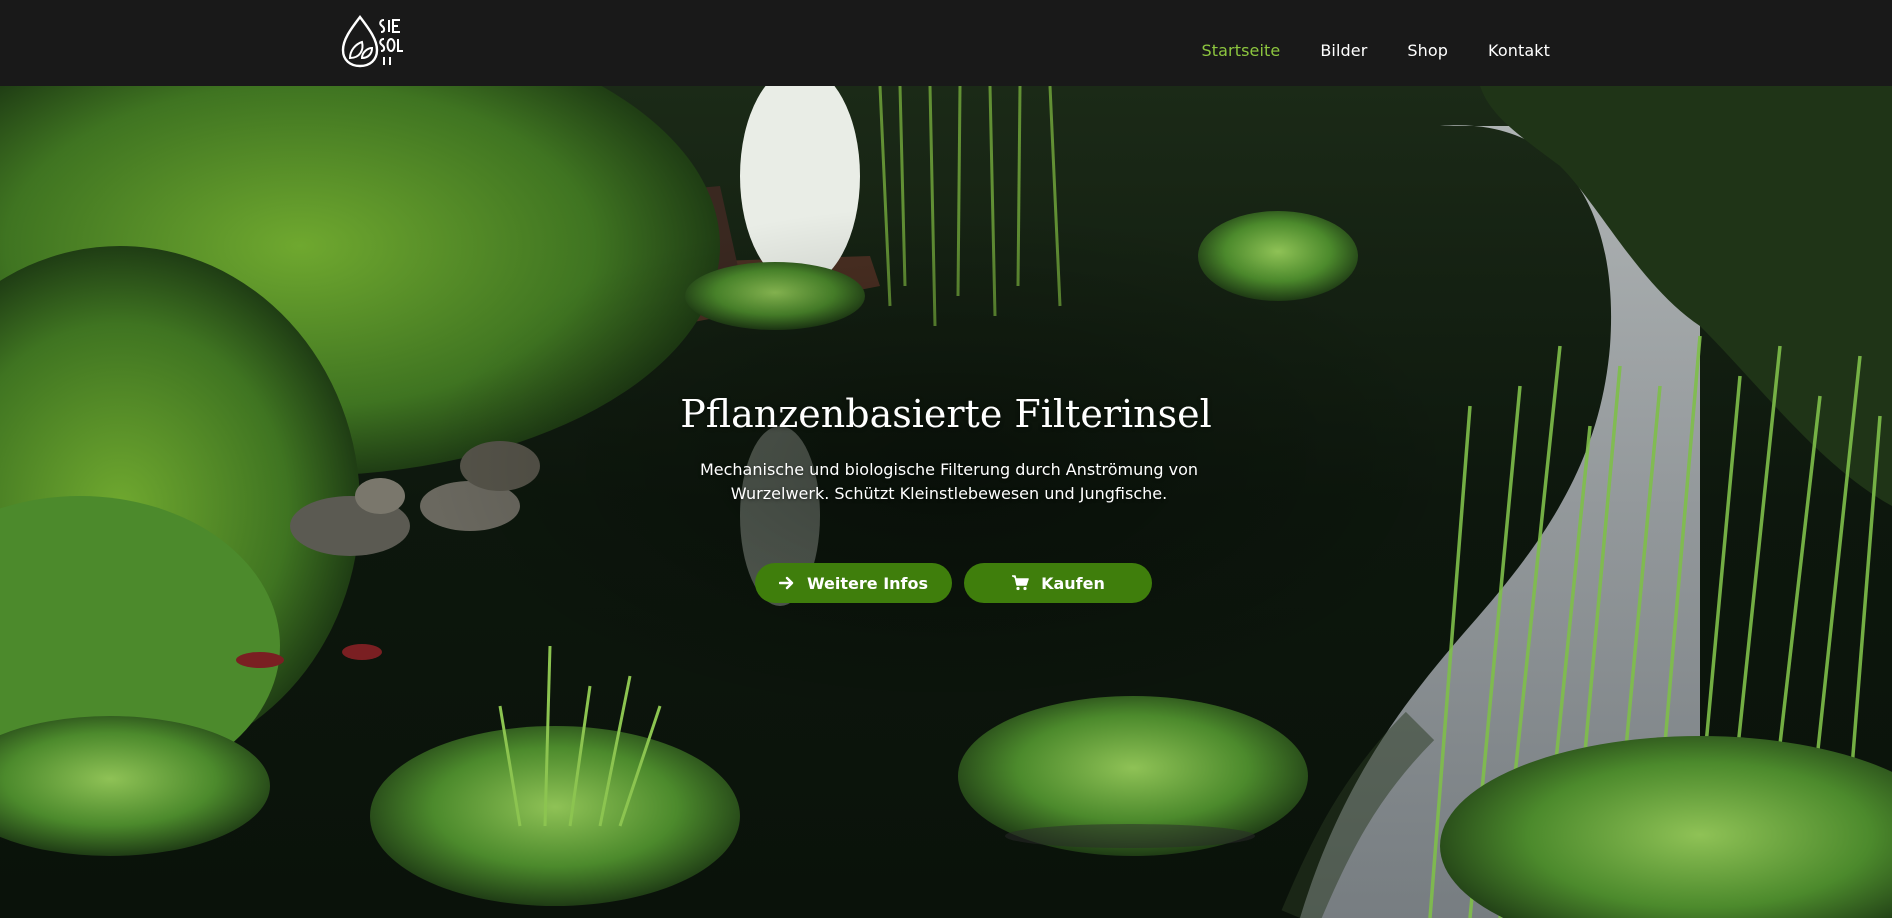 This screenshot has width=1892, height=918. Describe the element at coordinates (946, 414) in the screenshot. I see `hero-title: Pflanzenbasierte Filterinsel` at that location.